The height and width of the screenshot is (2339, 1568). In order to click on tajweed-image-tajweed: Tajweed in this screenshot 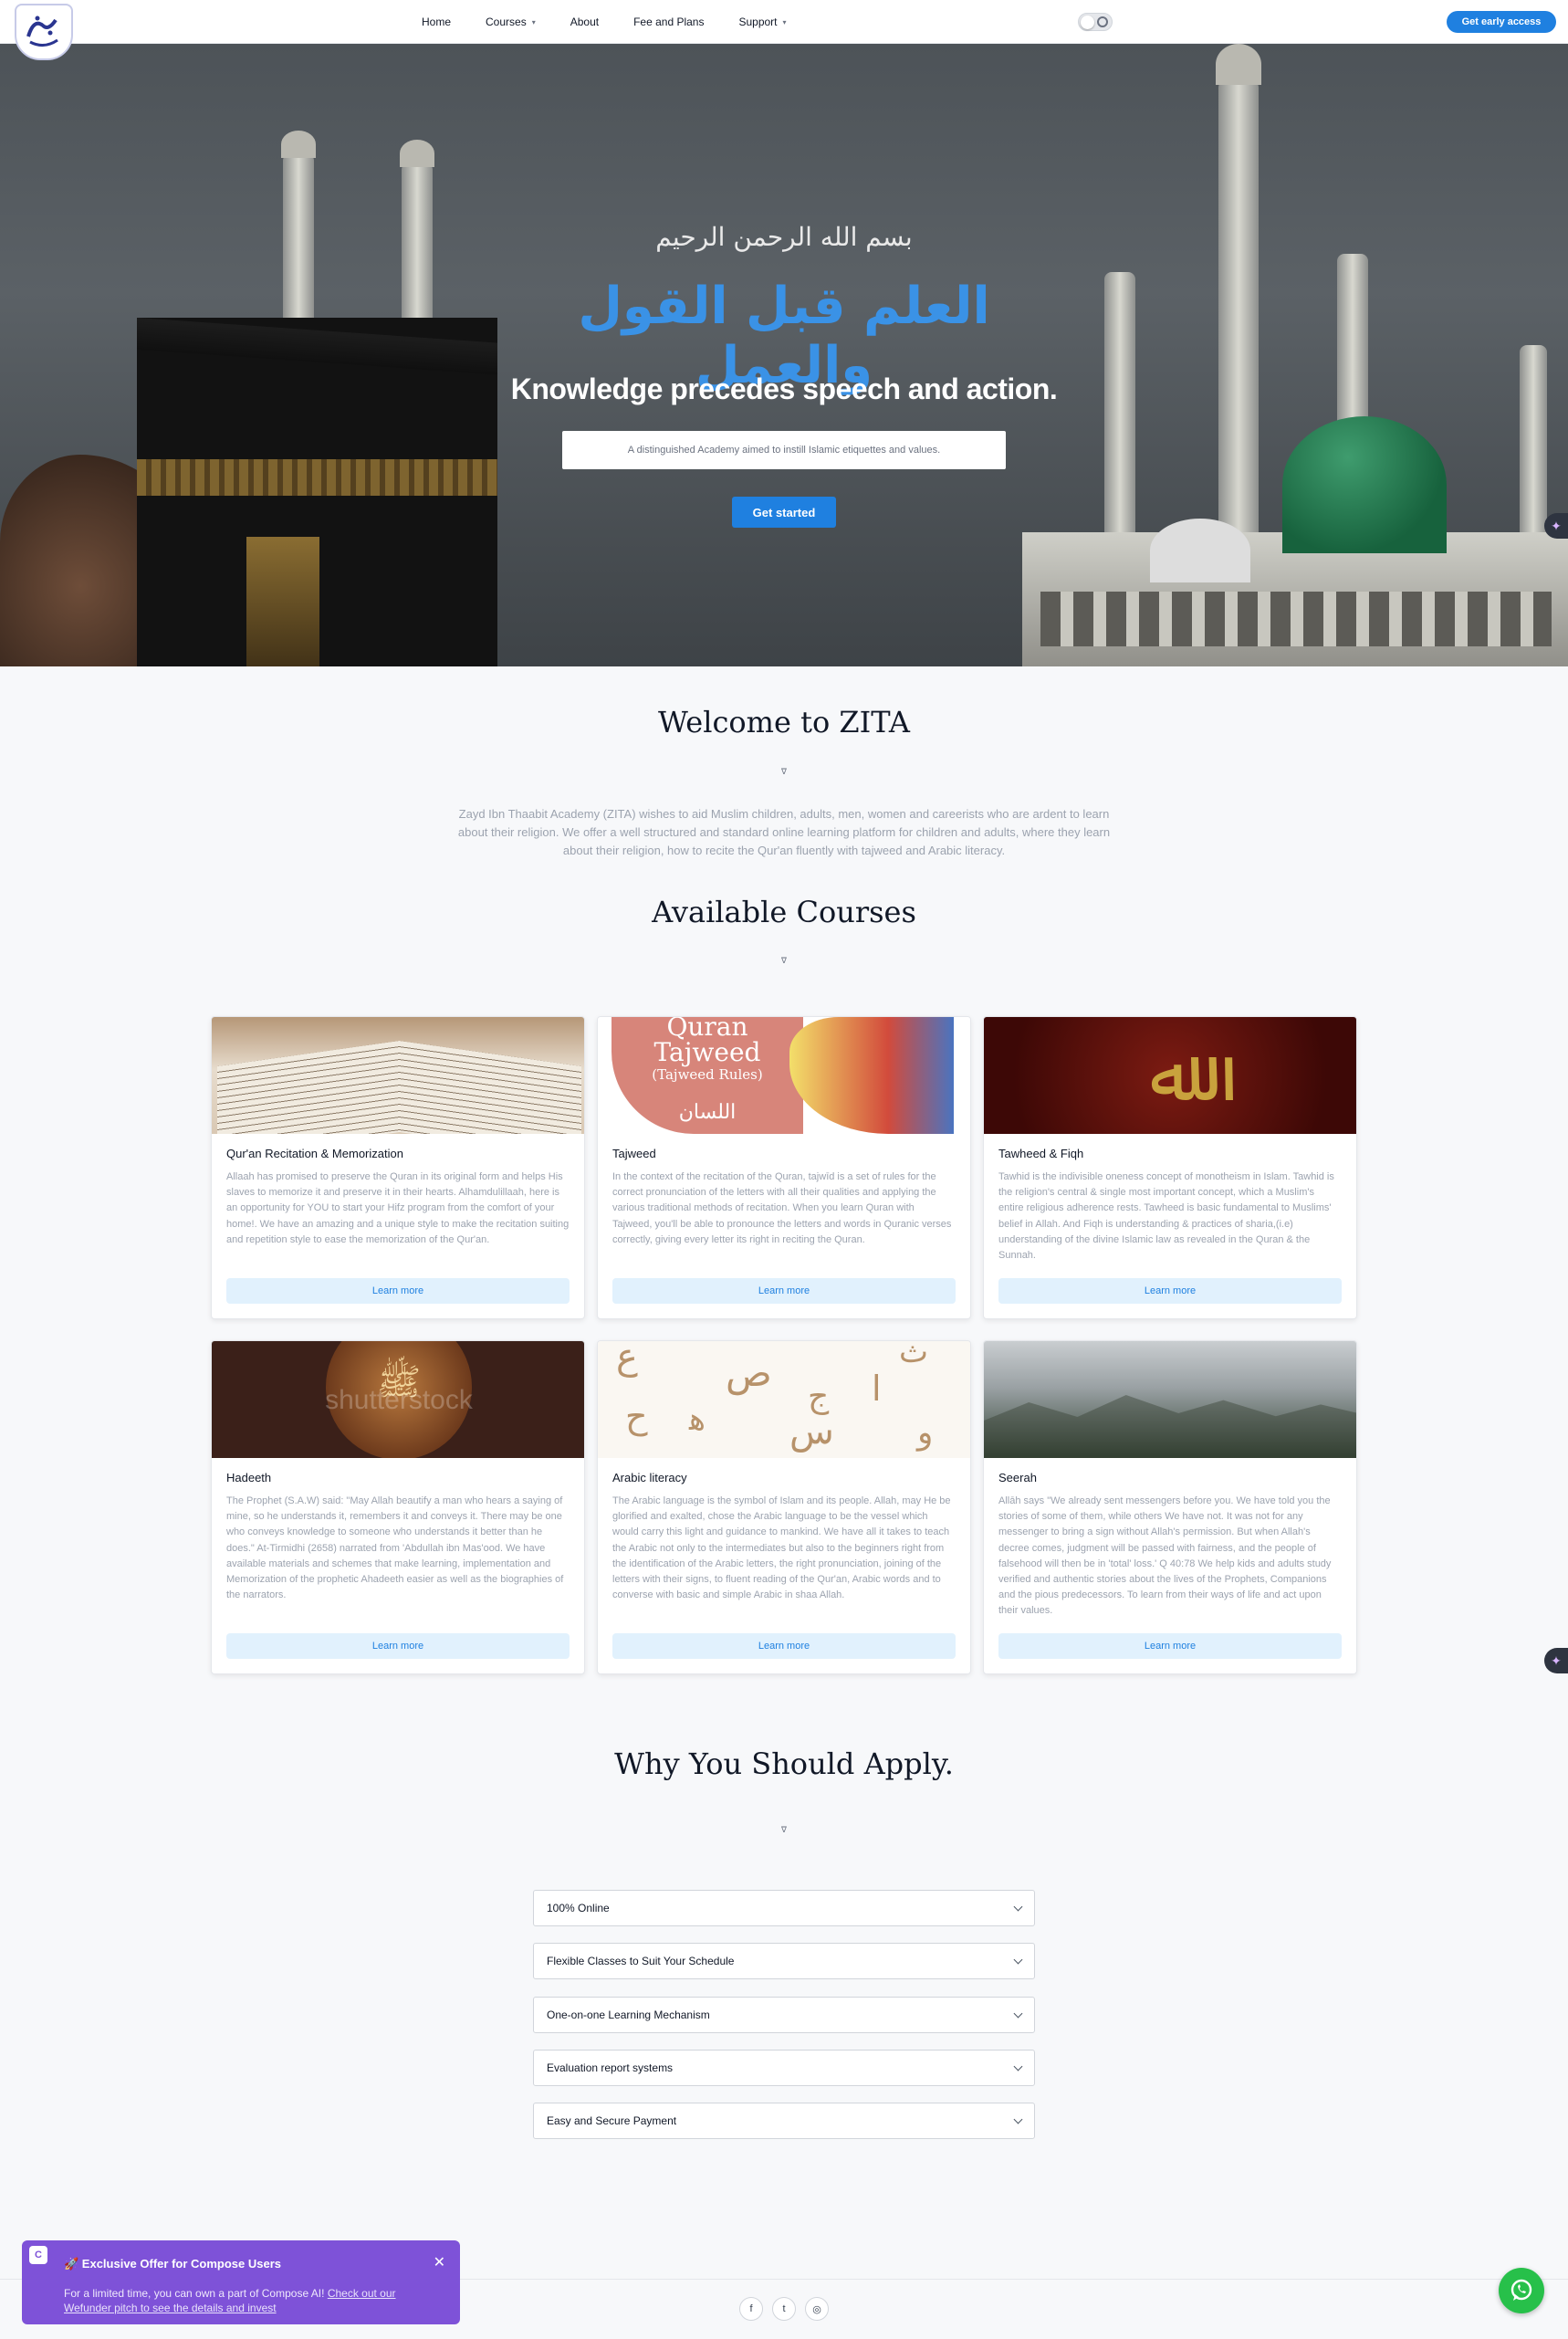, I will do `click(707, 1052)`.